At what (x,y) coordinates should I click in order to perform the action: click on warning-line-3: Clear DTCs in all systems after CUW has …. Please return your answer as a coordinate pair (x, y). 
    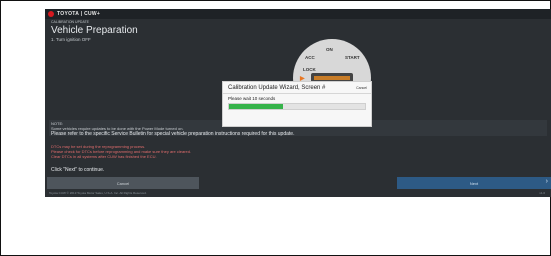
    Looking at the image, I should click on (104, 156).